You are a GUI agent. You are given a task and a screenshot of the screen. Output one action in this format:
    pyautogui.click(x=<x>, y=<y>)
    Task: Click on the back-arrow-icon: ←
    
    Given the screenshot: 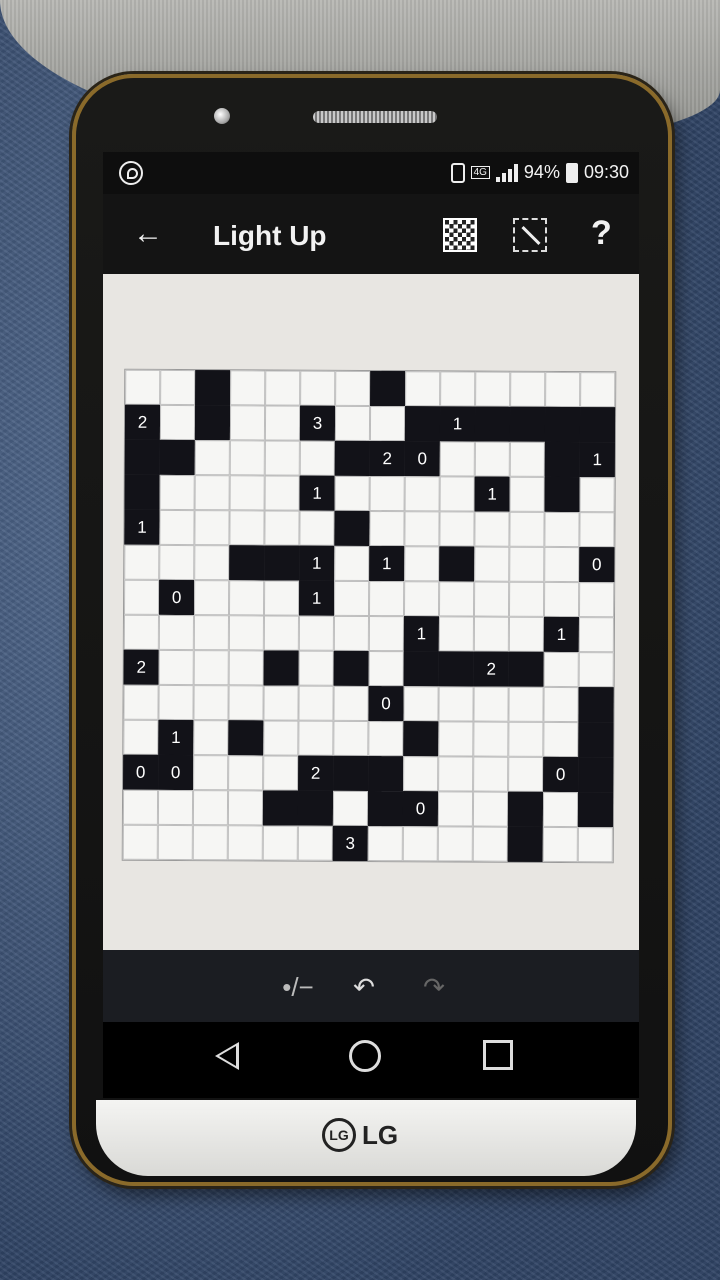 What is the action you would take?
    pyautogui.click(x=148, y=234)
    